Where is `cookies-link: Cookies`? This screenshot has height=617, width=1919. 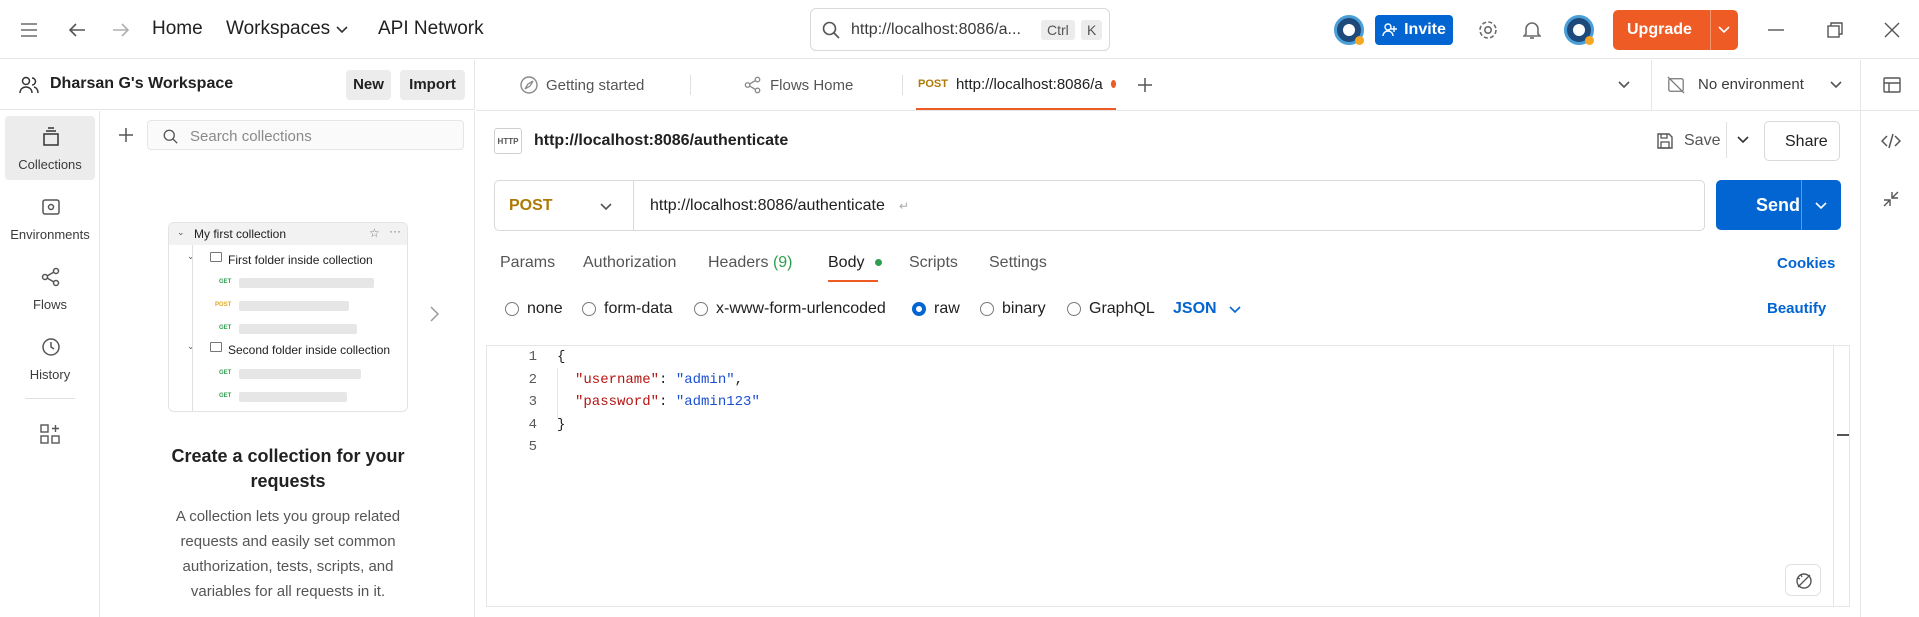 cookies-link: Cookies is located at coordinates (1806, 263).